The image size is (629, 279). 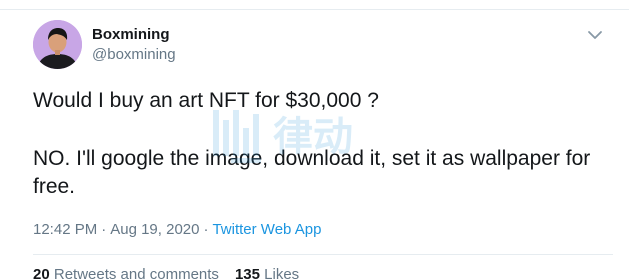 I want to click on avatar, so click(x=57, y=44).